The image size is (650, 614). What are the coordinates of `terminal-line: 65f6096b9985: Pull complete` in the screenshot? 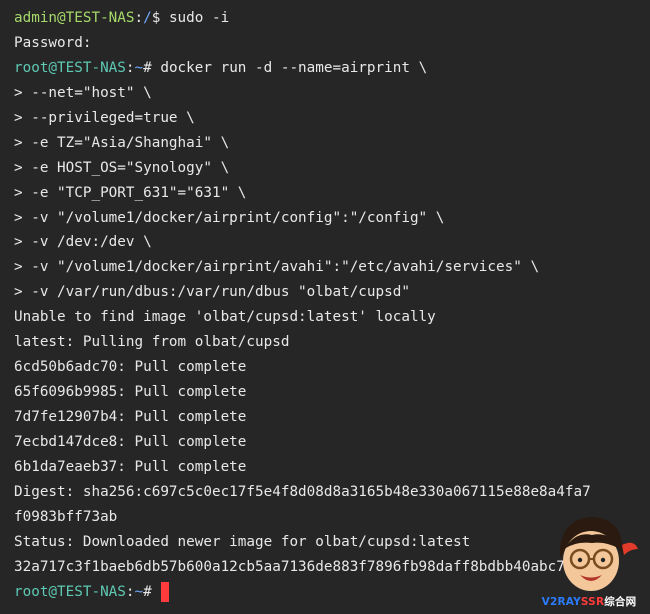 It's located at (332, 392).